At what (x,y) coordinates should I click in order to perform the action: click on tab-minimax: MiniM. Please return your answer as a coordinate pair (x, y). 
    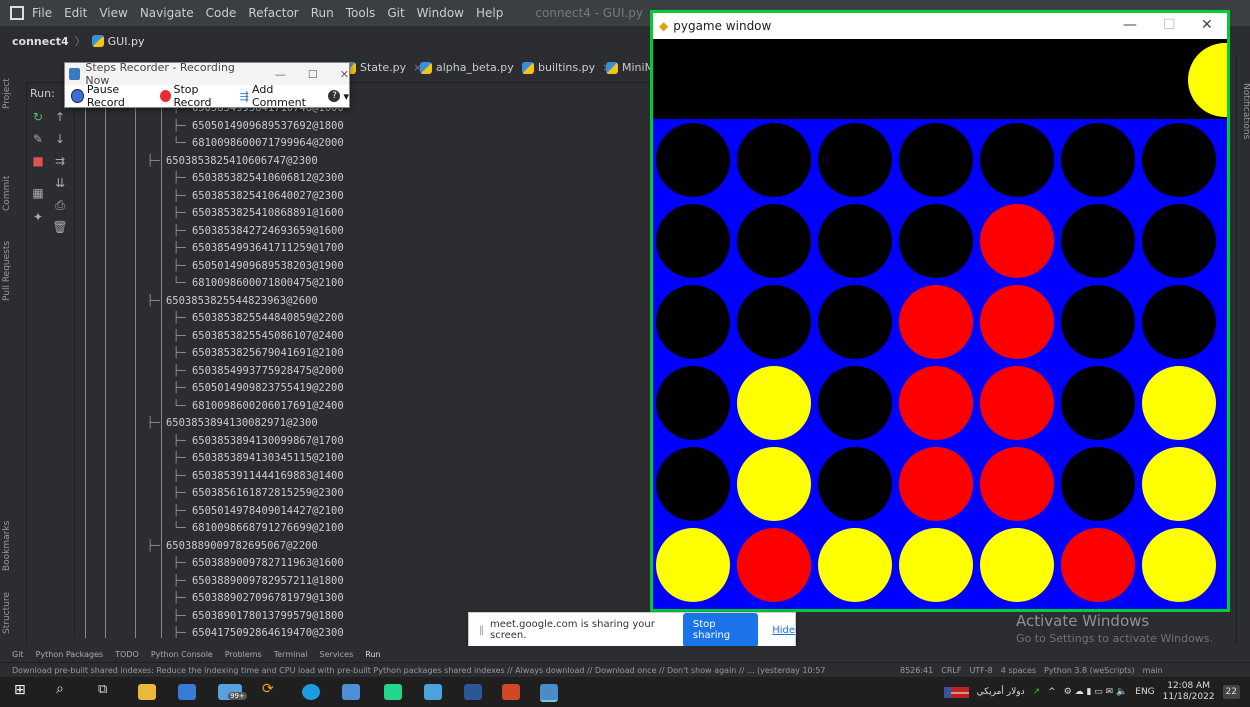
    Looking at the image, I should click on (630, 67).